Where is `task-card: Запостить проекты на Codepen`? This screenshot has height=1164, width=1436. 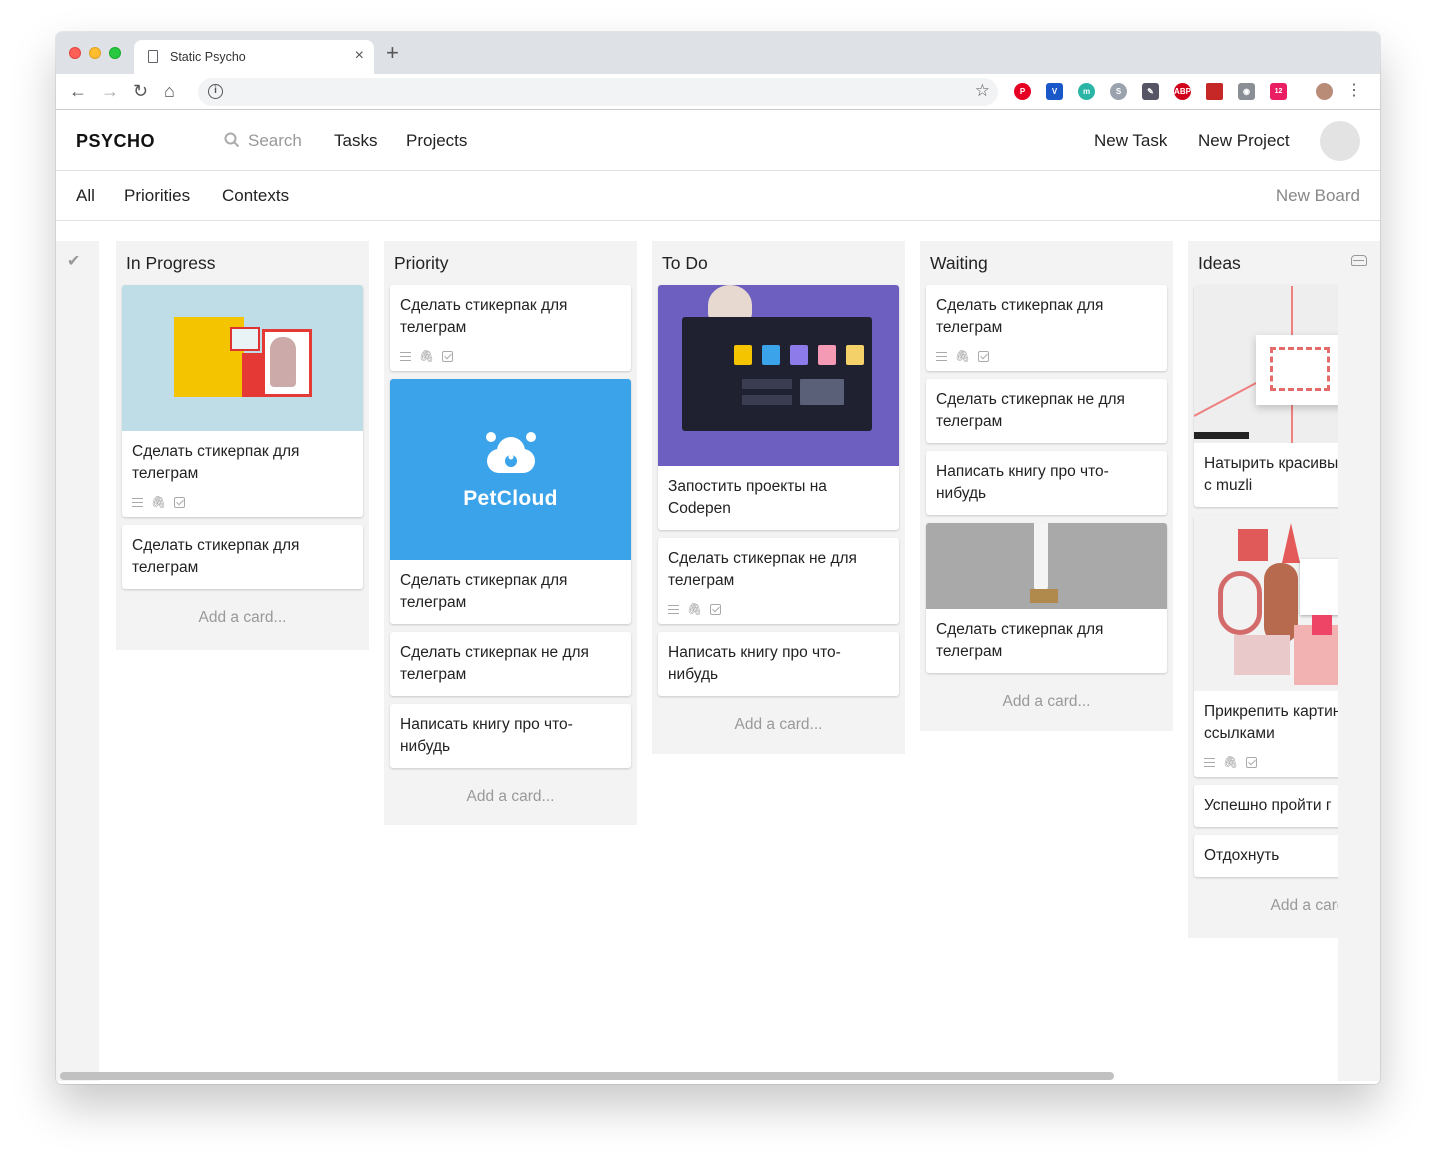 task-card: Запостить проекты на Codepen is located at coordinates (778, 407).